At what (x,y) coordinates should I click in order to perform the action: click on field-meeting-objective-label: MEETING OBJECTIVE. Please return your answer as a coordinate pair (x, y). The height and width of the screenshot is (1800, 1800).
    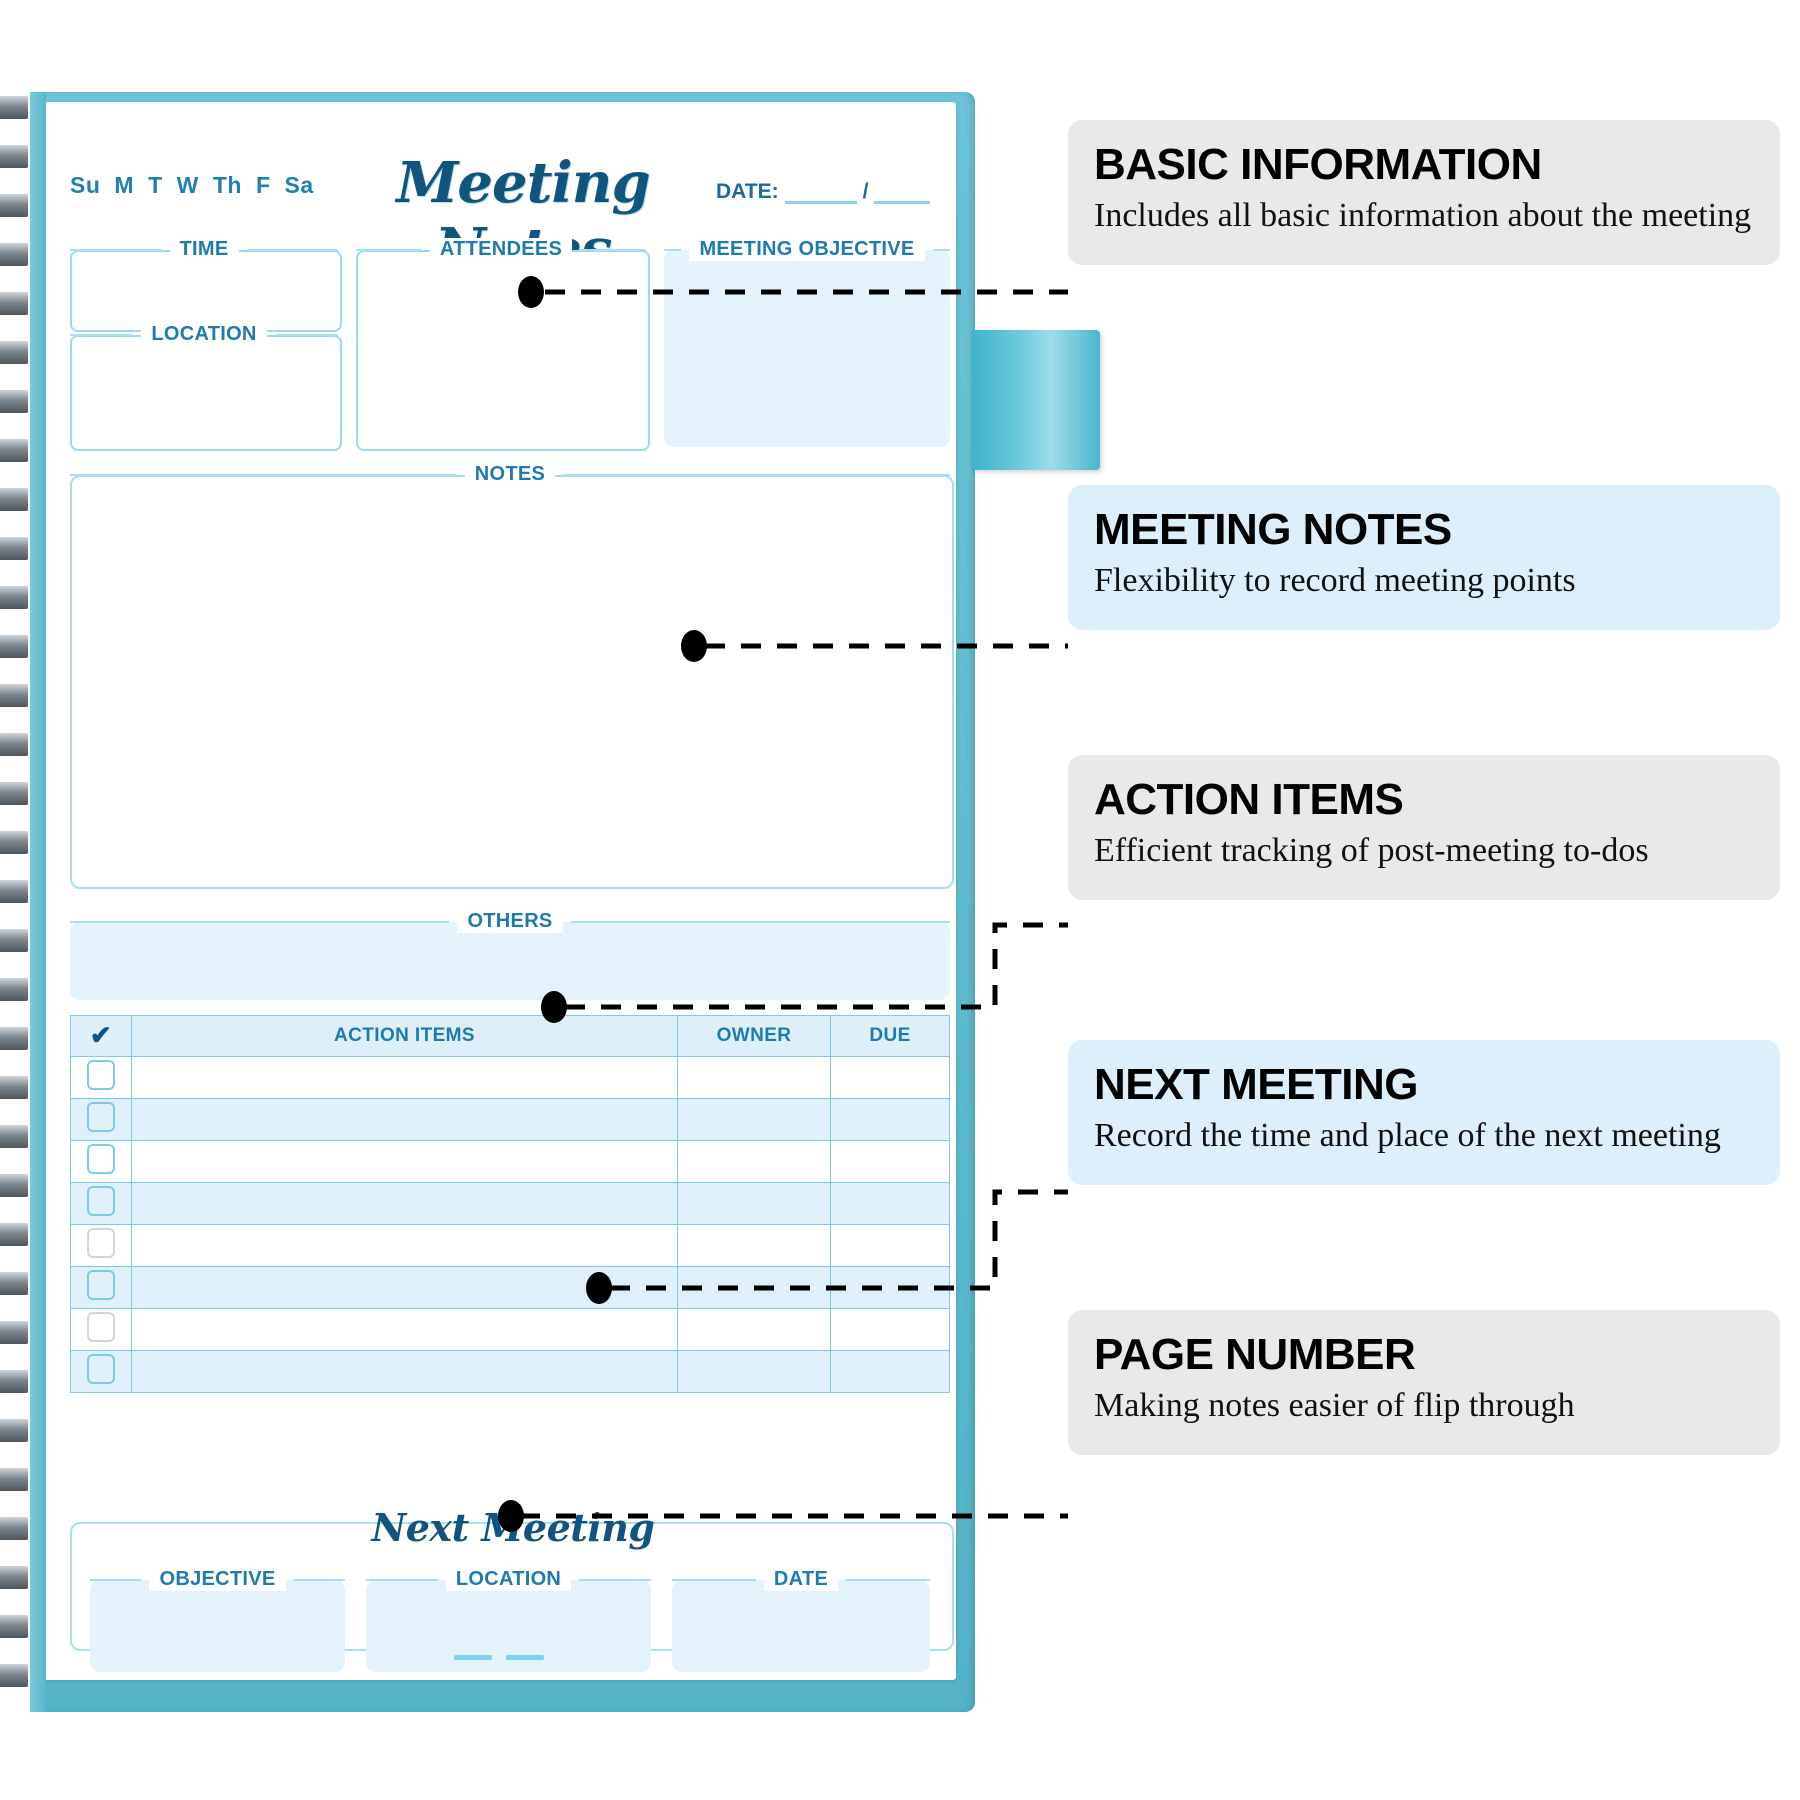
    Looking at the image, I should click on (807, 249).